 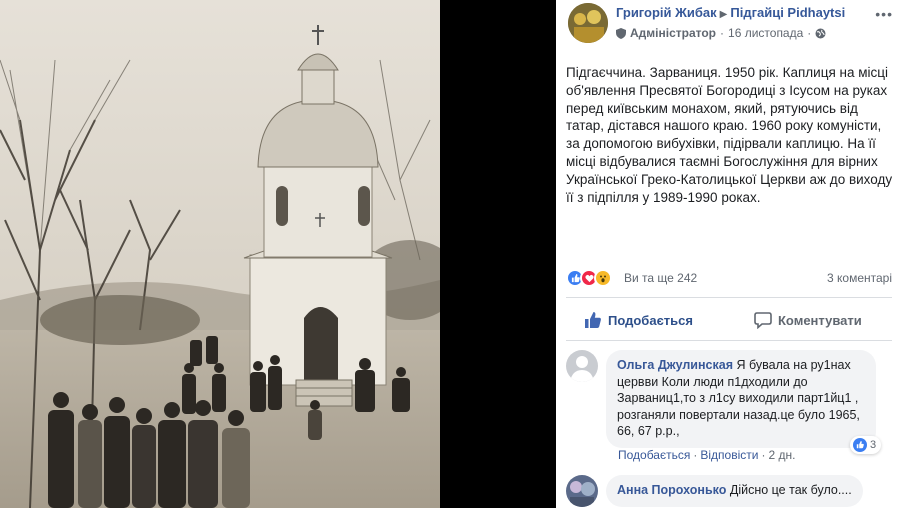 I want to click on group-name: Підгайці Pidhaytsi, so click(x=787, y=12).